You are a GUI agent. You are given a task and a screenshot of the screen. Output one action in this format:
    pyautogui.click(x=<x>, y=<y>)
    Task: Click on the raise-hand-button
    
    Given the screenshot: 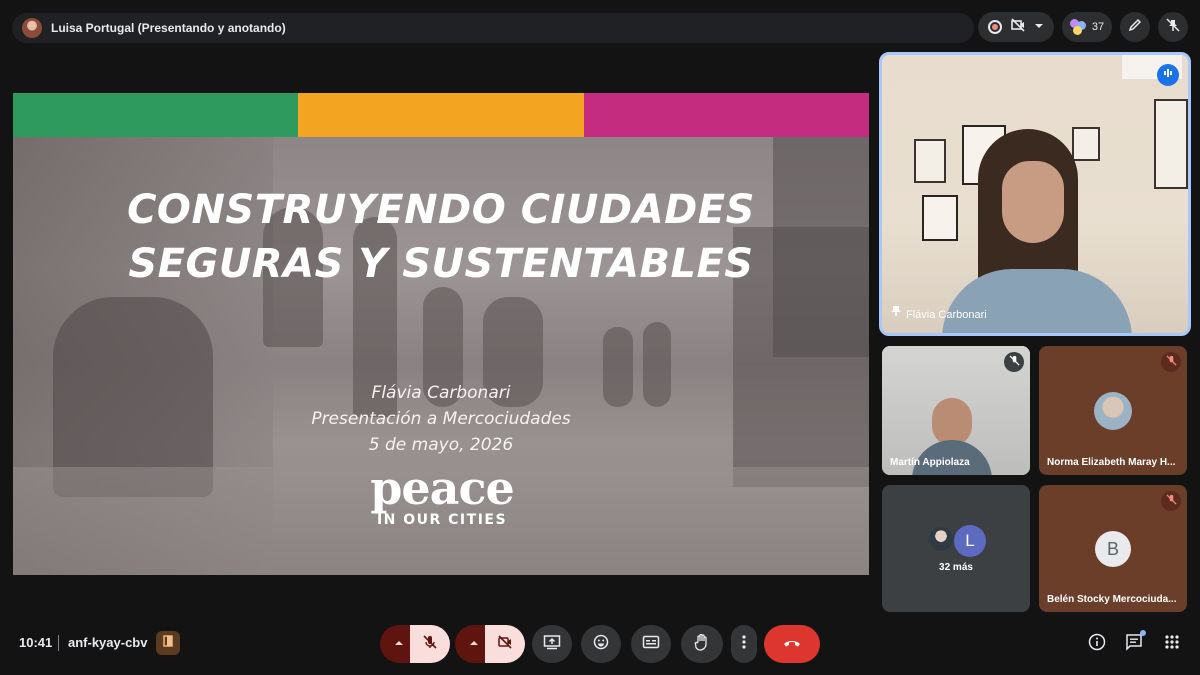 What is the action you would take?
    pyautogui.click(x=702, y=644)
    